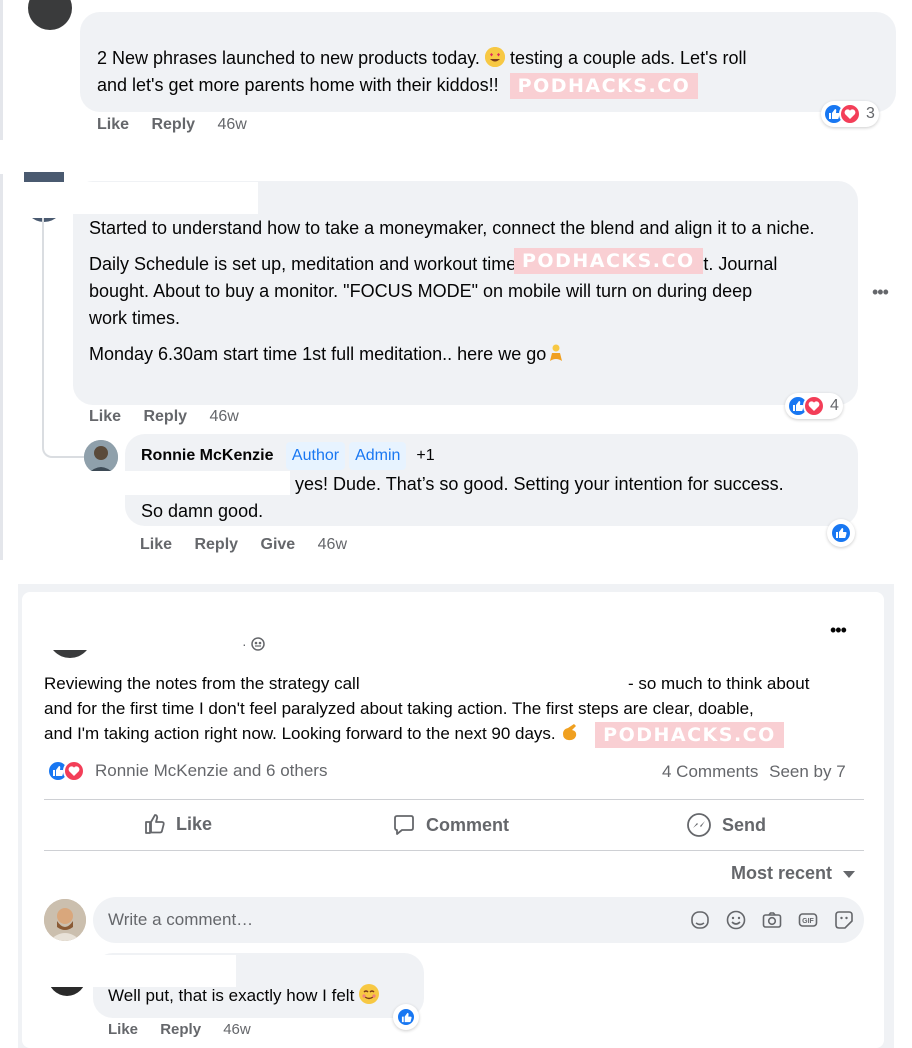  I want to click on comment-input-tools: GIF, so click(772, 920).